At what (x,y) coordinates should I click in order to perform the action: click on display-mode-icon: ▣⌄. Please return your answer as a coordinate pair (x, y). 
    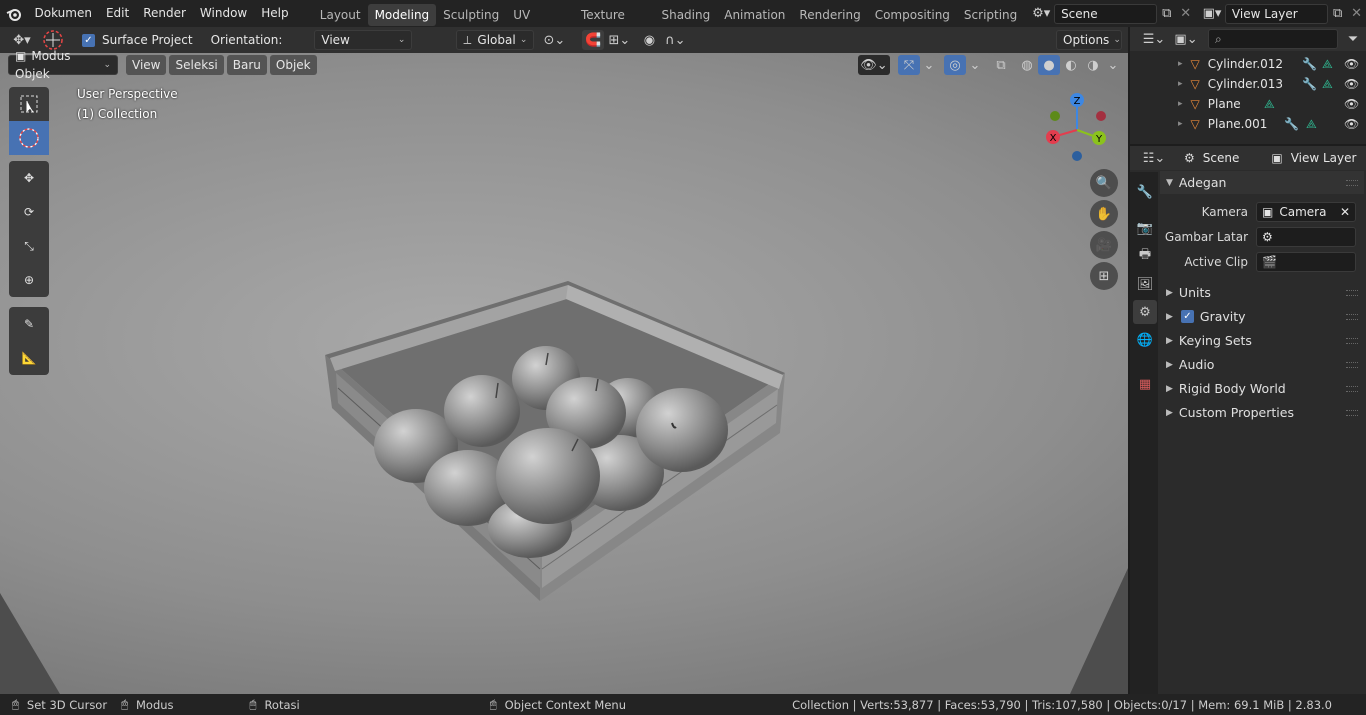
    Looking at the image, I should click on (1186, 39).